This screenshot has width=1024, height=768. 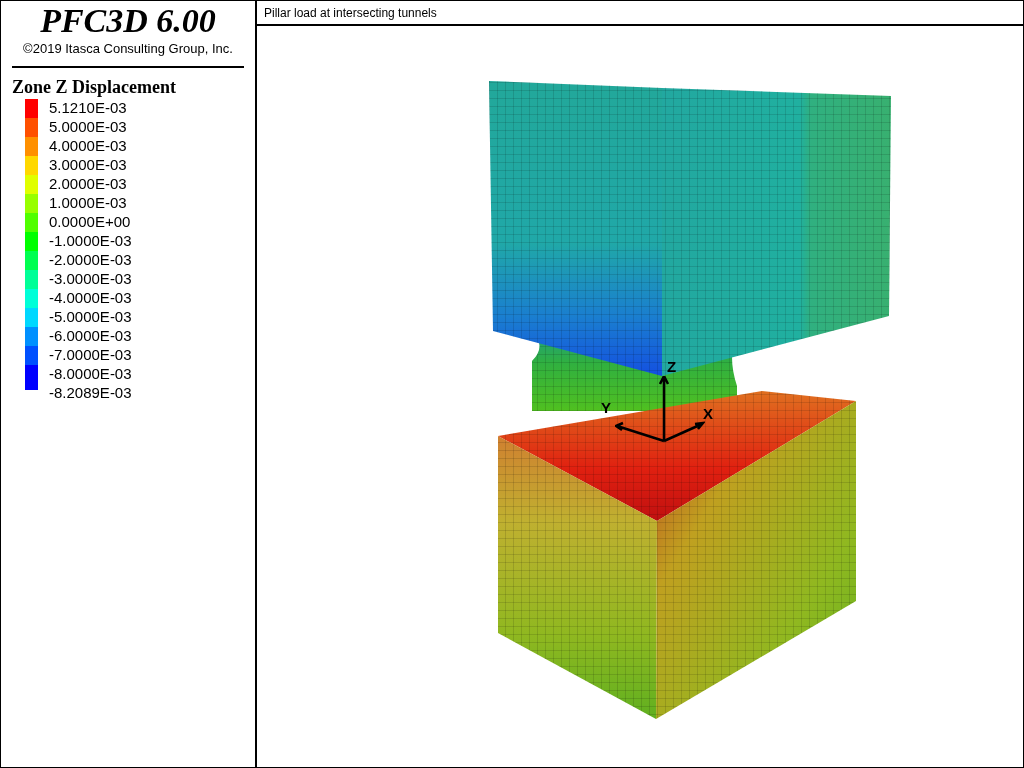 I want to click on legend-label: -4.0000E-03, so click(x=90, y=297).